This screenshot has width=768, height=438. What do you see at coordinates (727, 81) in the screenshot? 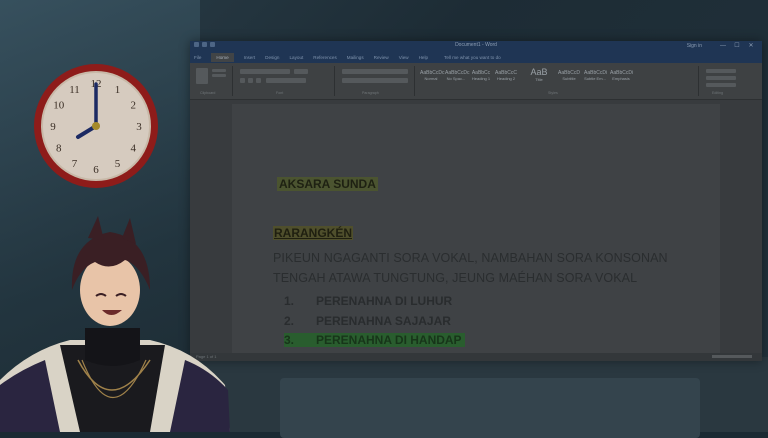
I see `editing-group: Editing` at bounding box center [727, 81].